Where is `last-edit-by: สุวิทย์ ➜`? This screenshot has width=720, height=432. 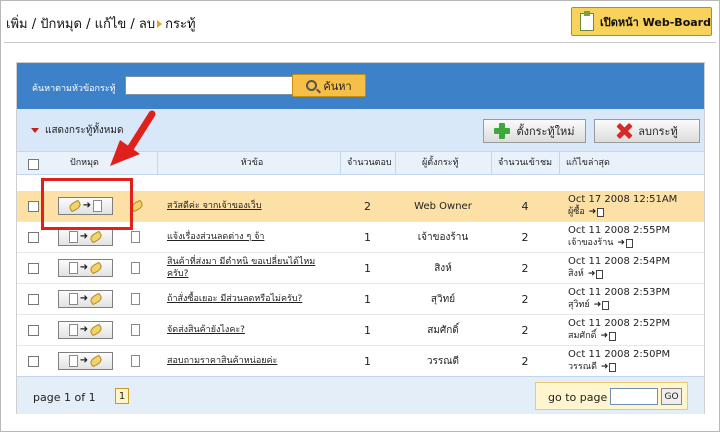 last-edit-by: สุวิทย์ ➜ is located at coordinates (589, 305).